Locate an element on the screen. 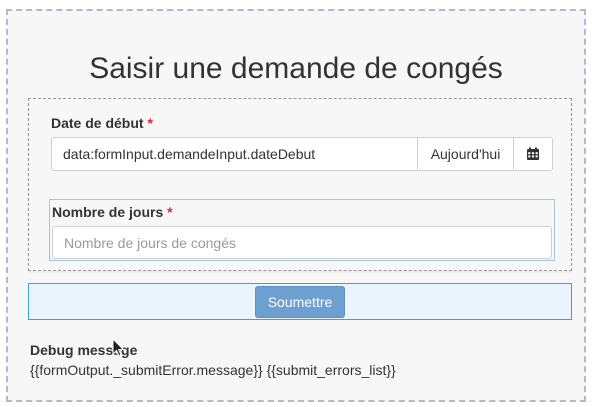 The width and height of the screenshot is (592, 407). date-debut-input-group: Aujourd'hui is located at coordinates (302, 154).